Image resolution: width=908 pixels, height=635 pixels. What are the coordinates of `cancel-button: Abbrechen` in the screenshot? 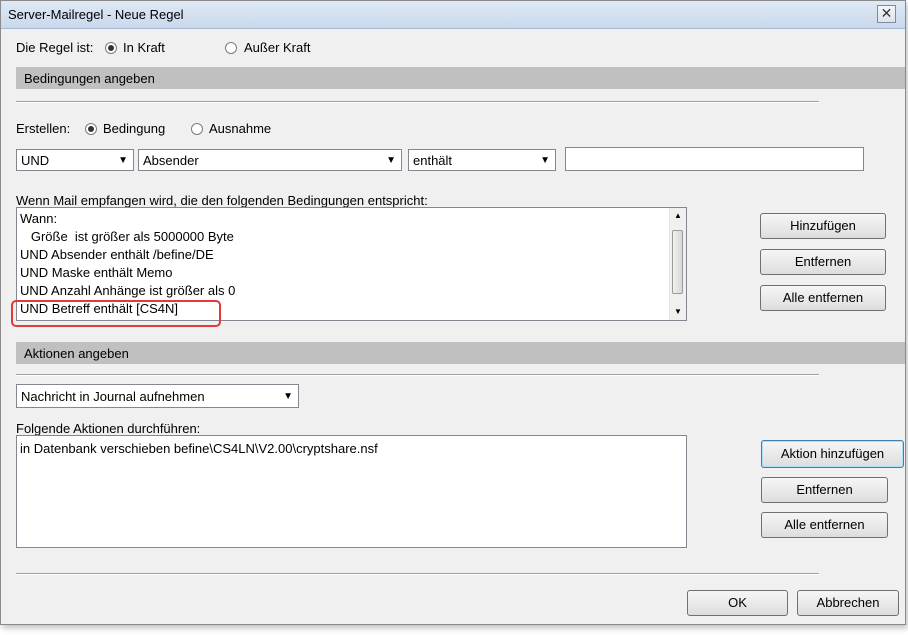 It's located at (848, 603).